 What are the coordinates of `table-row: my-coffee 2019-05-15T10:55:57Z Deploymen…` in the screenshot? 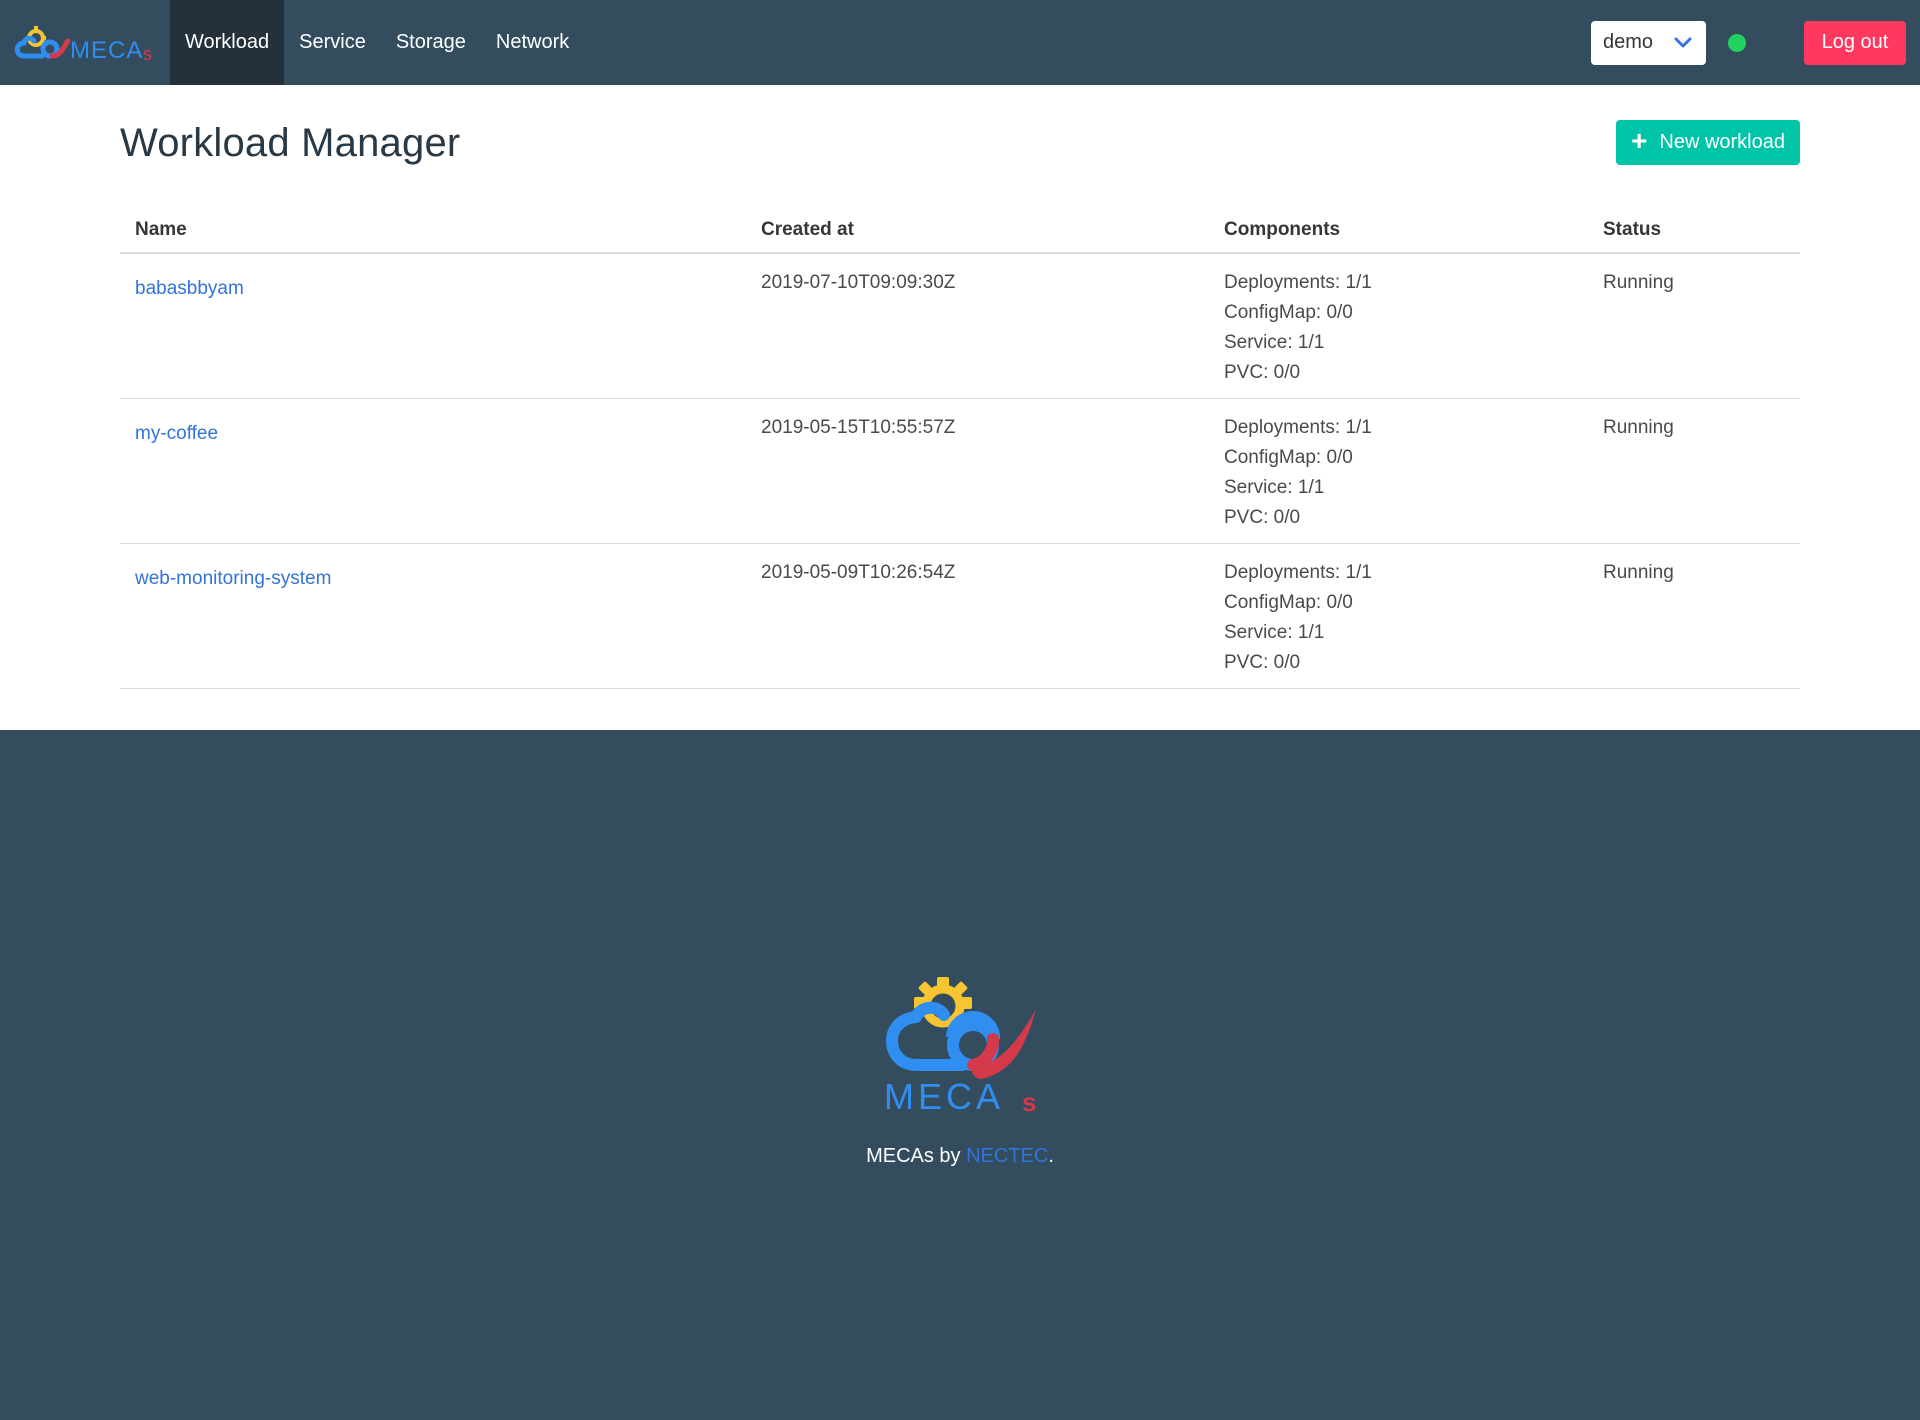 It's located at (960, 471).